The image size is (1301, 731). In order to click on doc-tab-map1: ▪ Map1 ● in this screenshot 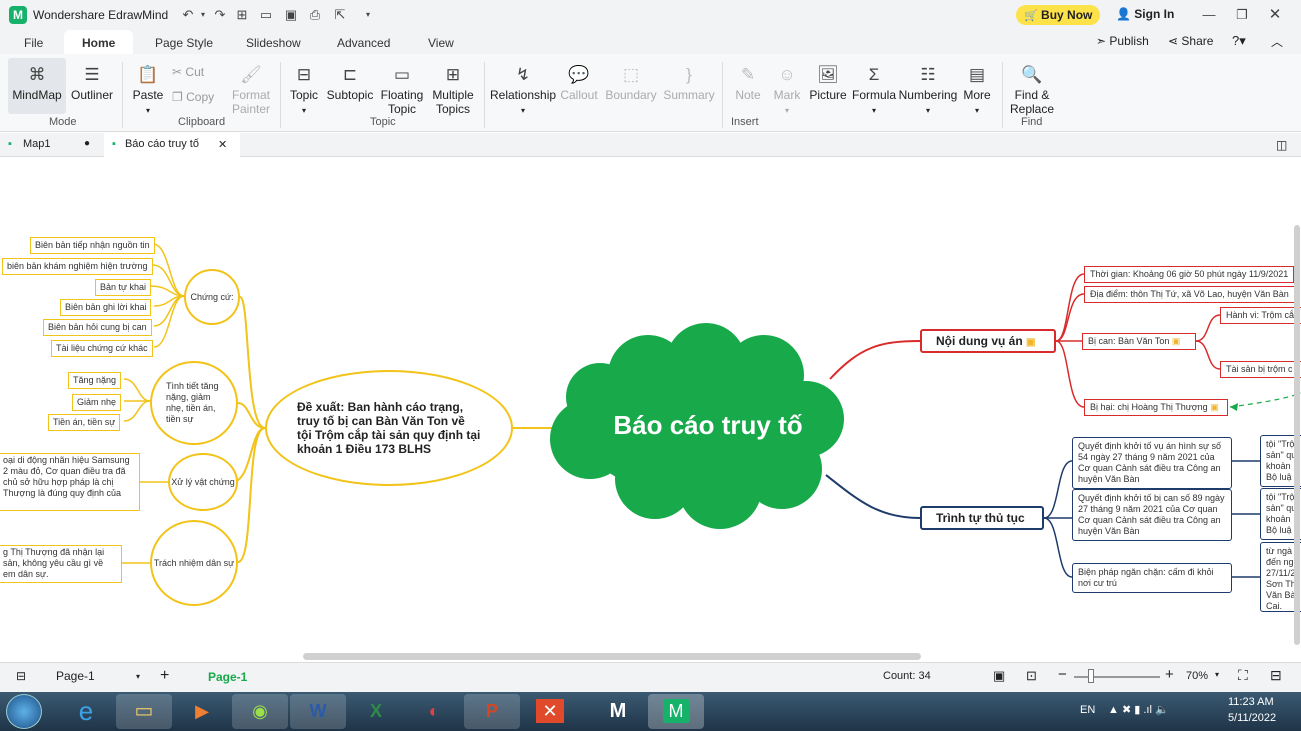, I will do `click(51, 145)`.